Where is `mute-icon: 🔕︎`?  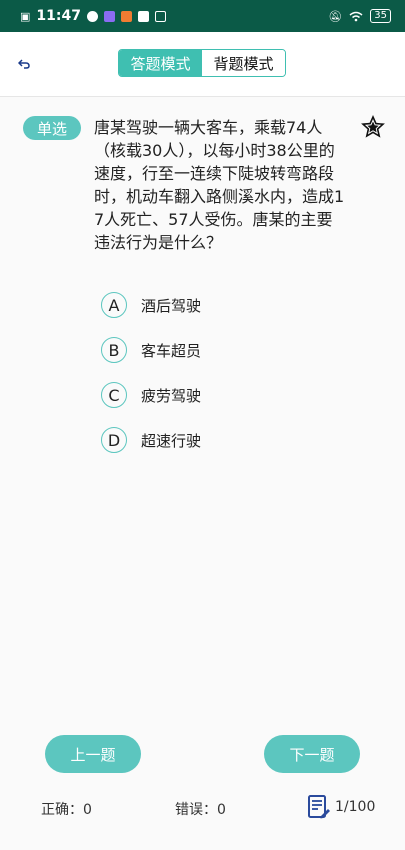 mute-icon: 🔕︎ is located at coordinates (335, 16).